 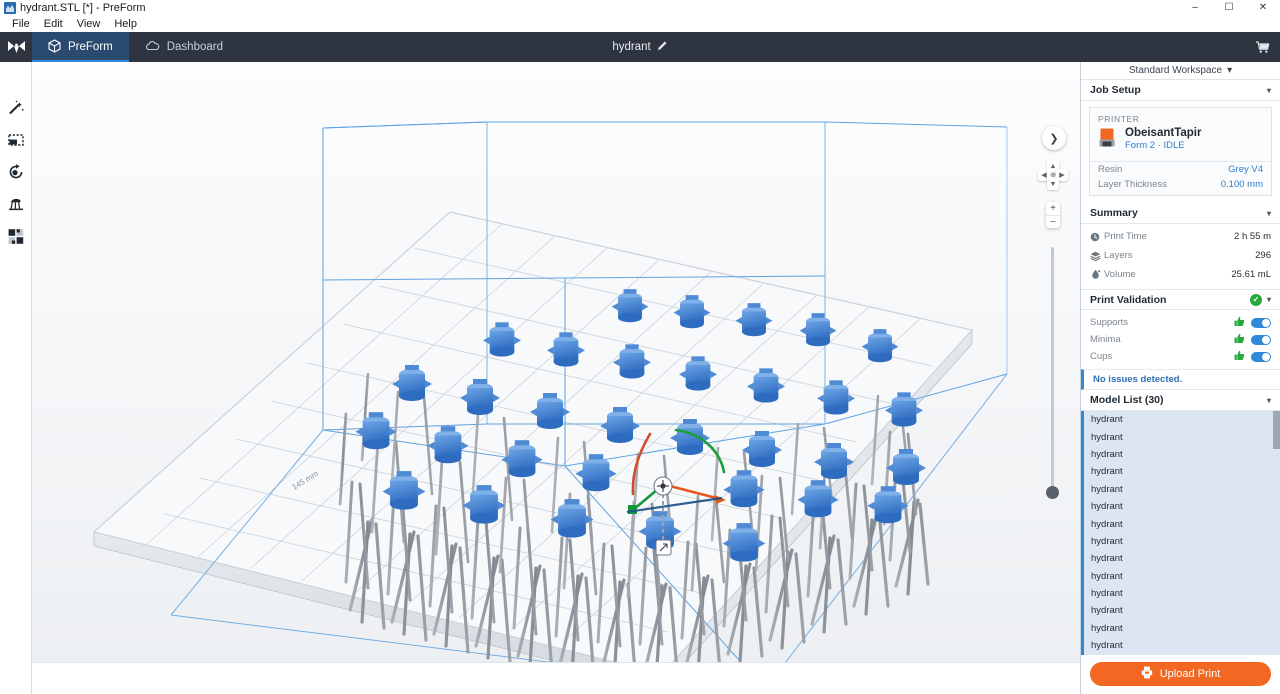 What do you see at coordinates (1251, 274) in the screenshot?
I see `volume-value: 25.61 mL` at bounding box center [1251, 274].